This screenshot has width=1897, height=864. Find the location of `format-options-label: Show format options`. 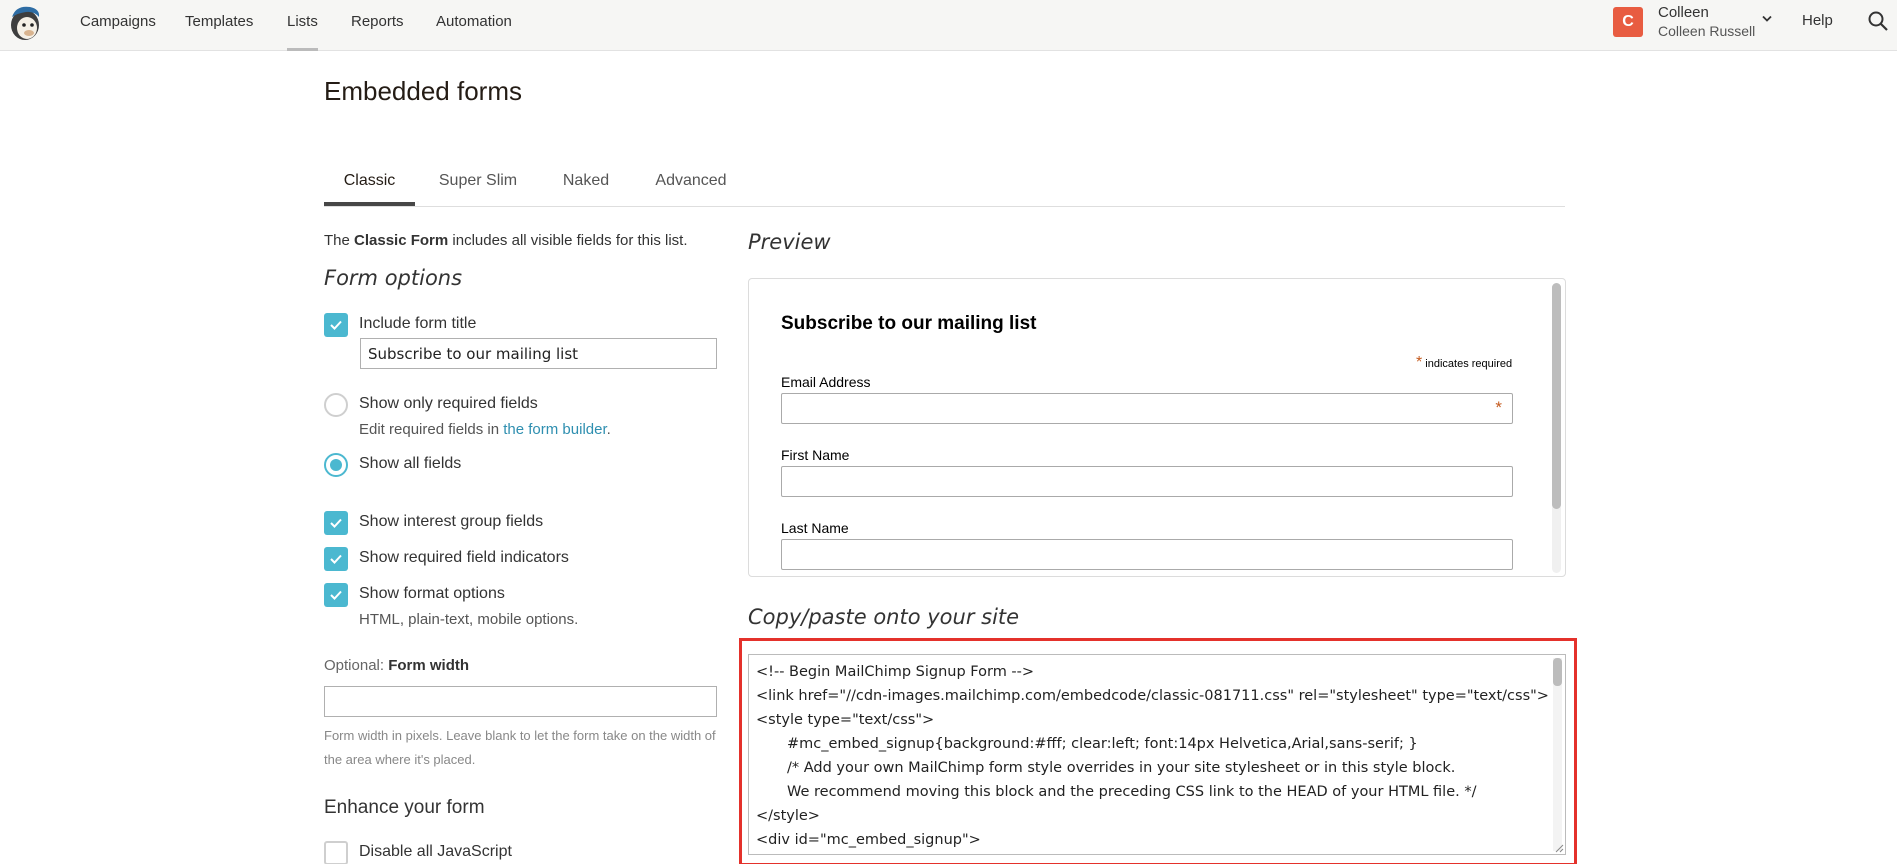

format-options-label: Show format options is located at coordinates (432, 593).